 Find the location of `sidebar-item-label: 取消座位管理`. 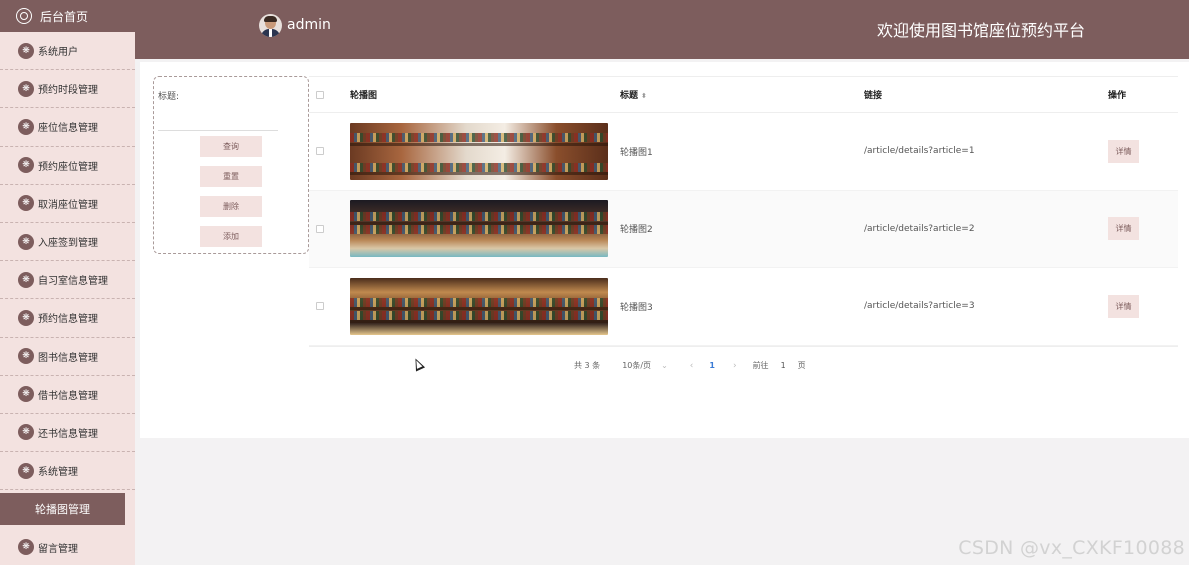

sidebar-item-label: 取消座位管理 is located at coordinates (68, 205).